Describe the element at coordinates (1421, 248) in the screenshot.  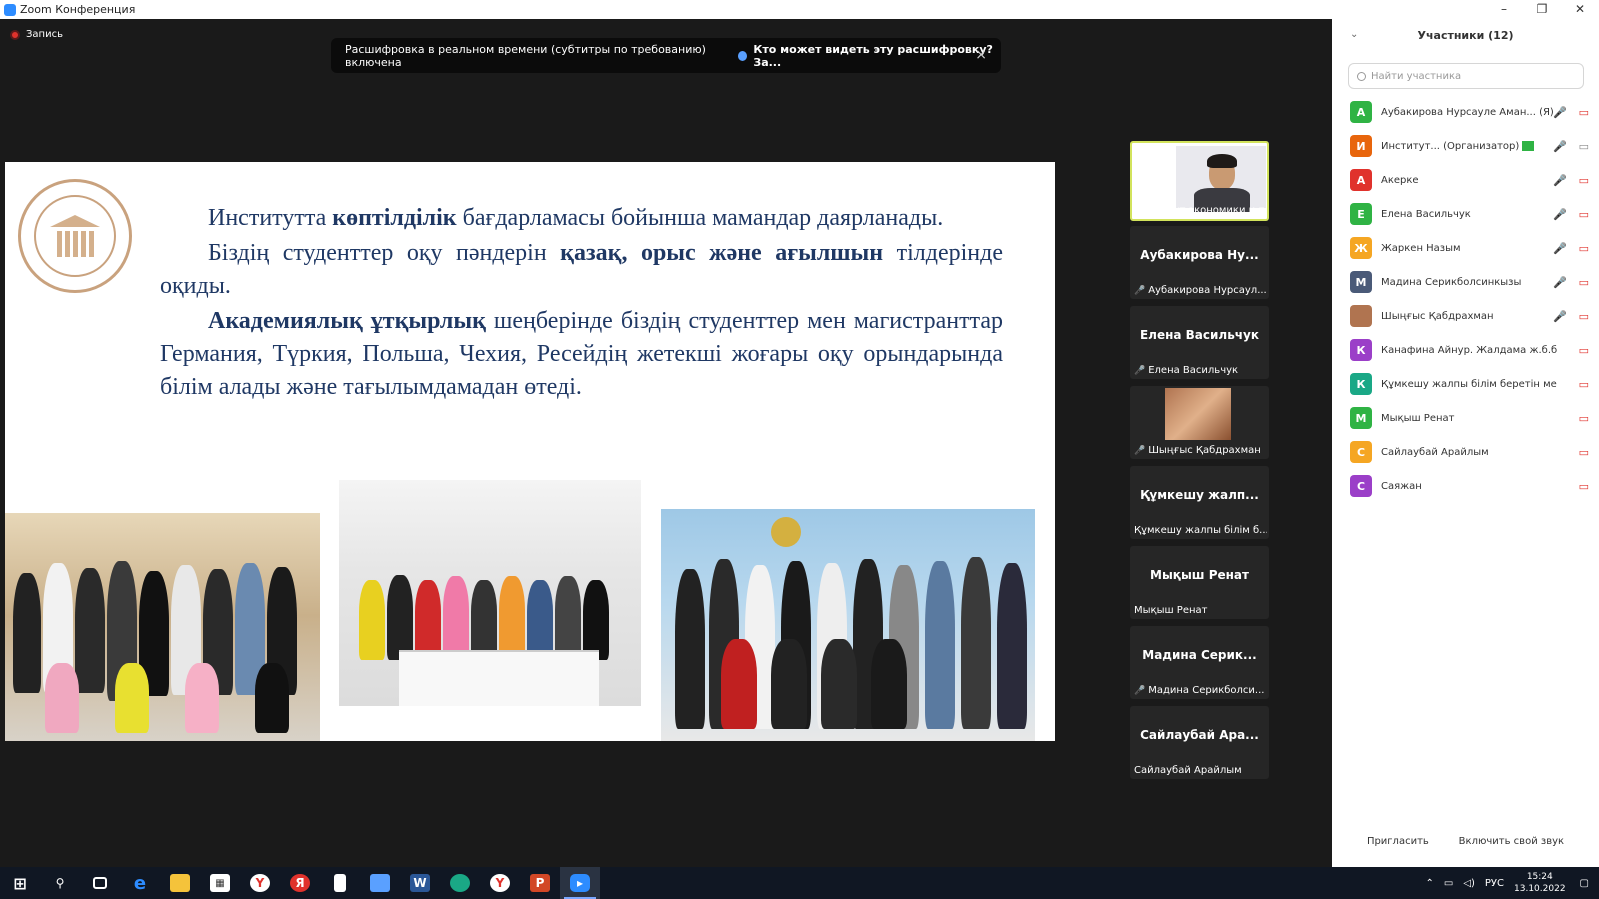
I see `participant-name: Жаркен Назым` at that location.